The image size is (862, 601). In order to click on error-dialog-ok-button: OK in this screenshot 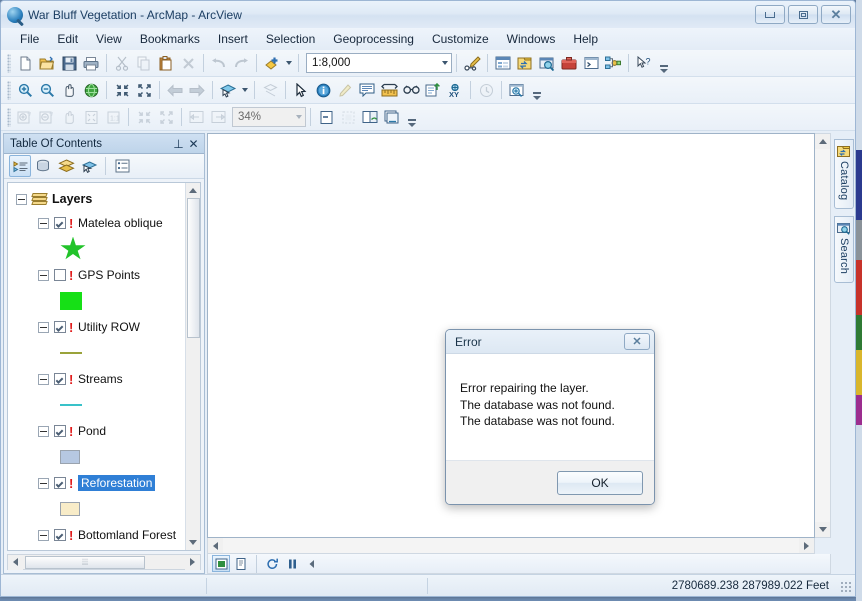, I will do `click(600, 482)`.